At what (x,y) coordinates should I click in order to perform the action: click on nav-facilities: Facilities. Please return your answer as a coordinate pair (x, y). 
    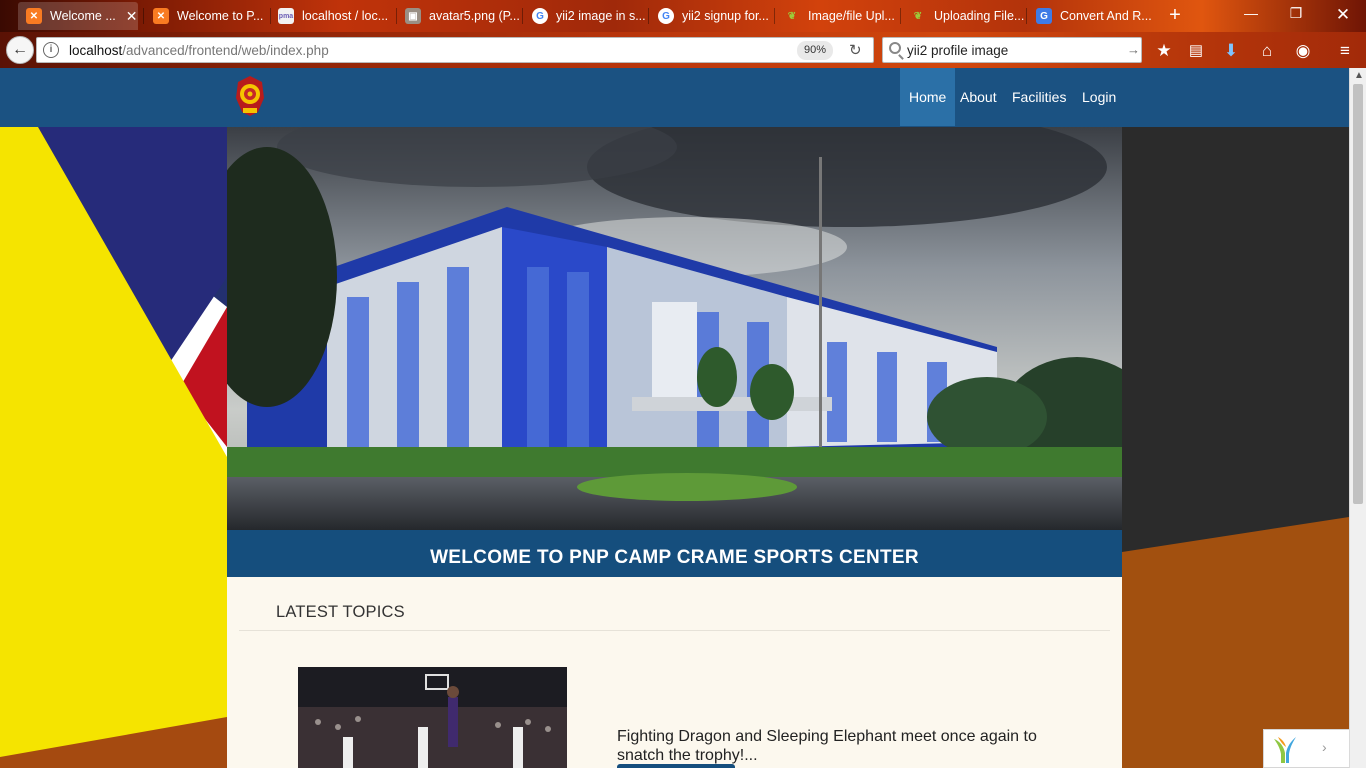
    Looking at the image, I should click on (1039, 97).